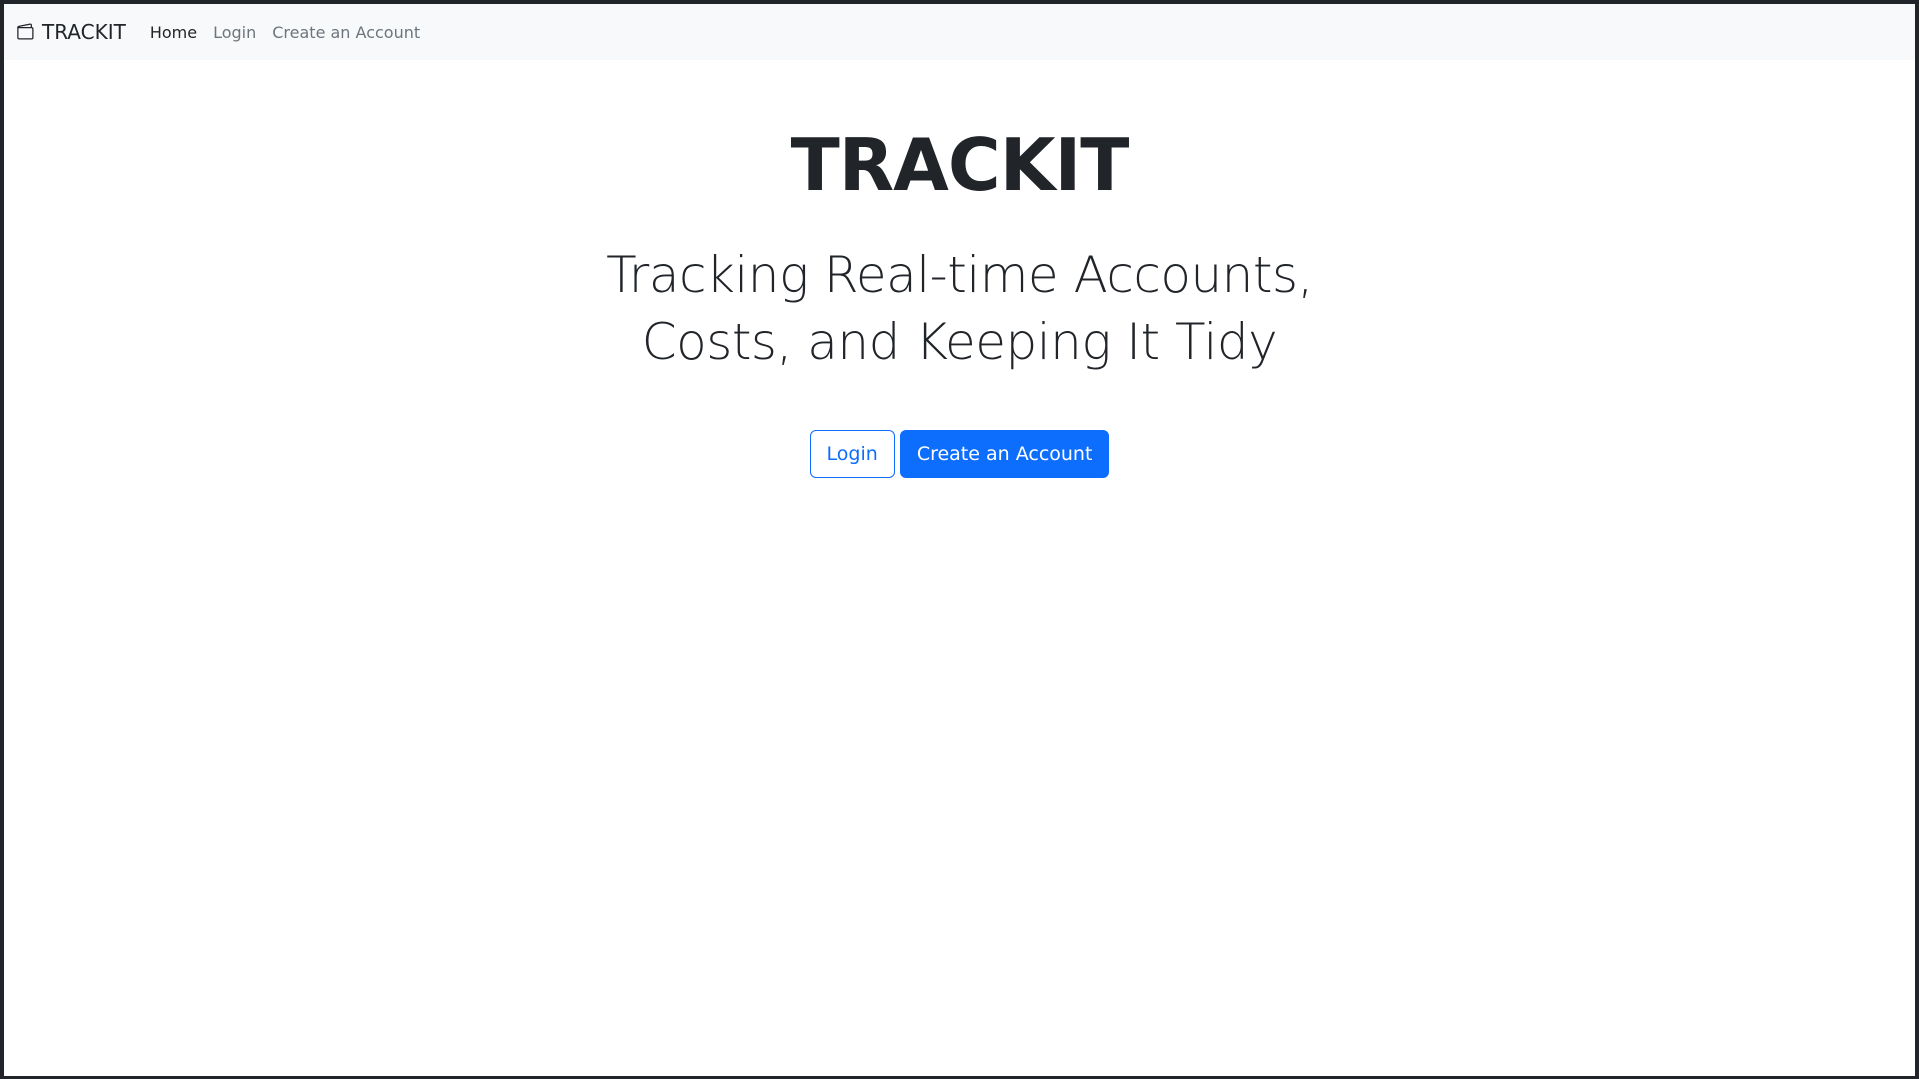 The height and width of the screenshot is (1079, 1919). What do you see at coordinates (1004, 454) in the screenshot?
I see `create-account-button: Create an Account` at bounding box center [1004, 454].